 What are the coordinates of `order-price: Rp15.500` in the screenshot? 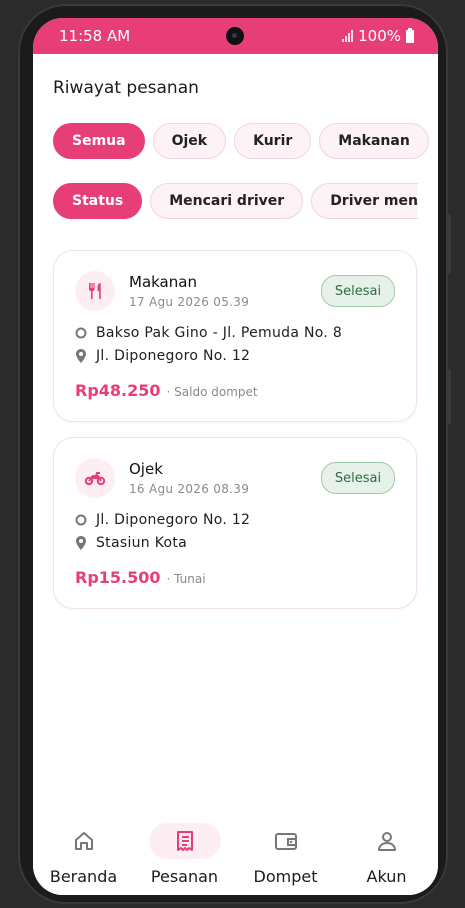 It's located at (118, 577).